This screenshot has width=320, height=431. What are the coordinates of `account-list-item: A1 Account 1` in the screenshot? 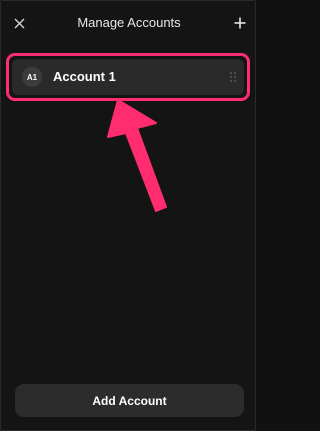 It's located at (128, 77).